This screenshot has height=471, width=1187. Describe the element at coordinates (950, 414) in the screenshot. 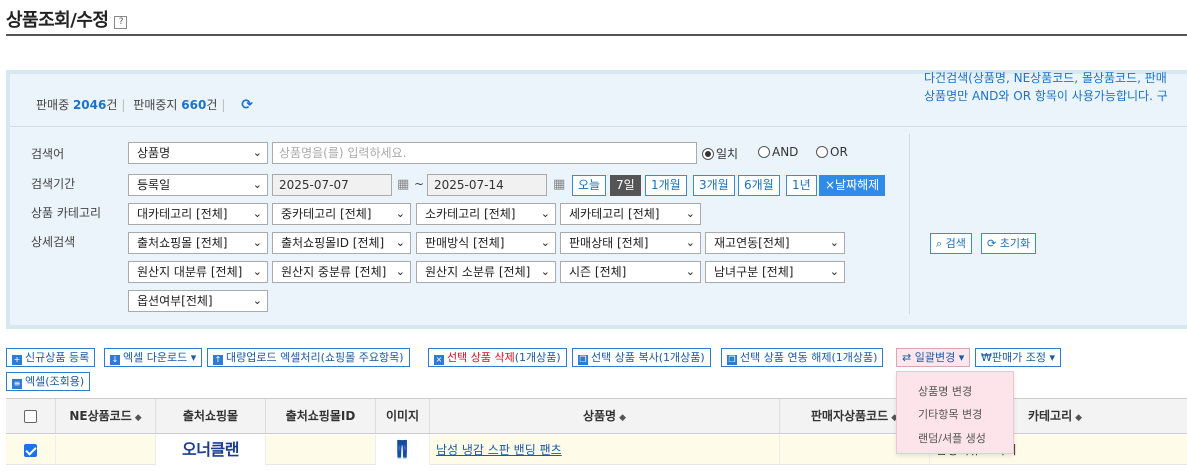

I see `menu-item-other-fields: 기타항목 변경` at that location.